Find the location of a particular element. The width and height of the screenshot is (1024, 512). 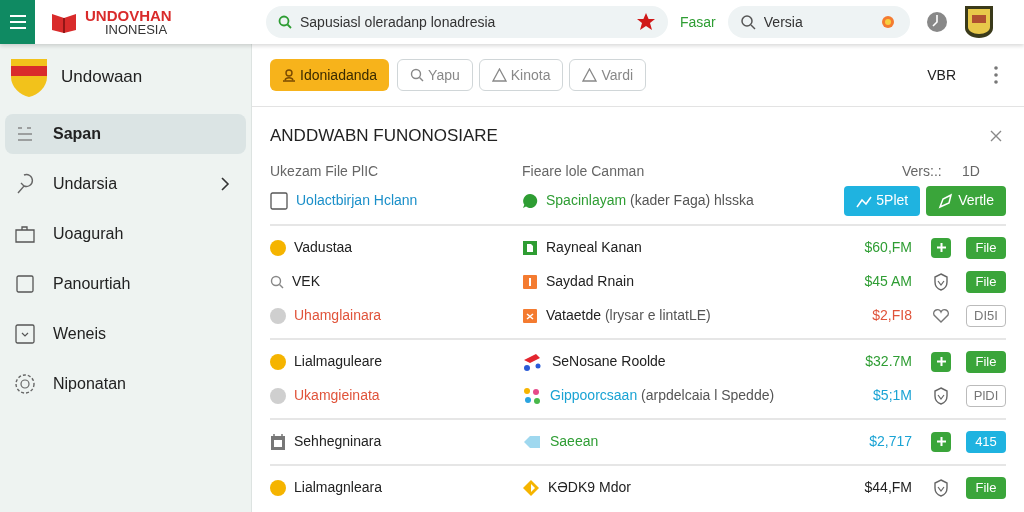

search-input: Versia is located at coordinates (816, 22).